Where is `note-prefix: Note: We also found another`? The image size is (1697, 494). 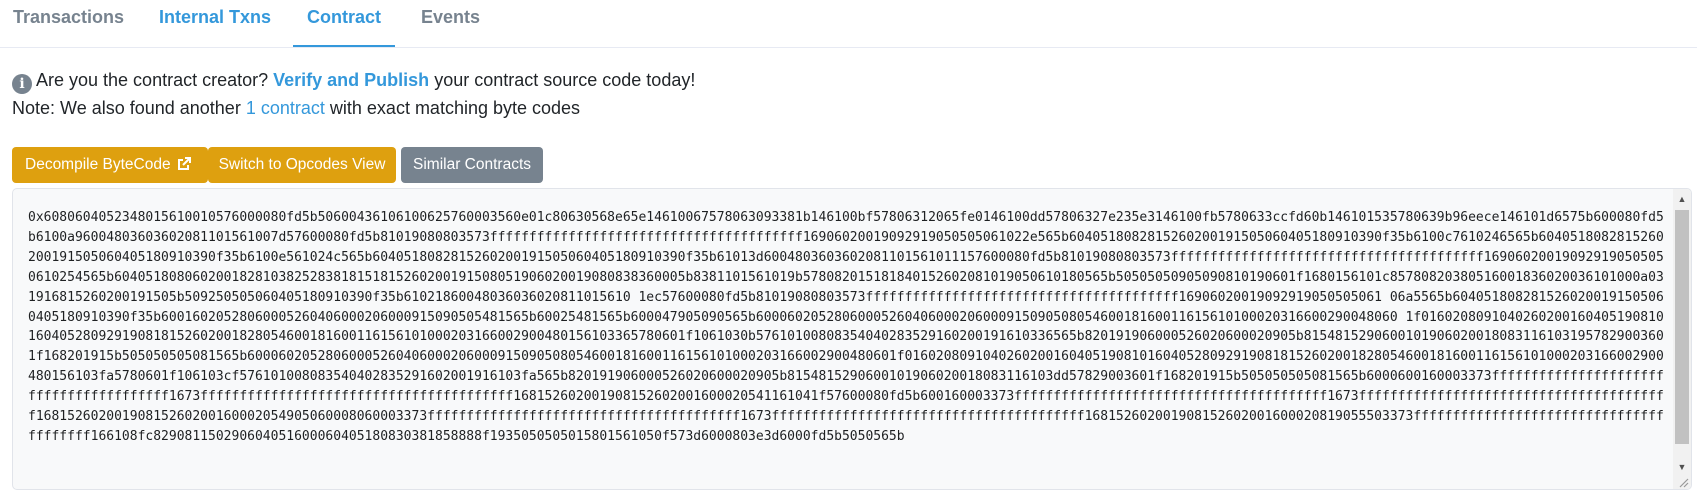
note-prefix: Note: We also found another is located at coordinates (126, 108).